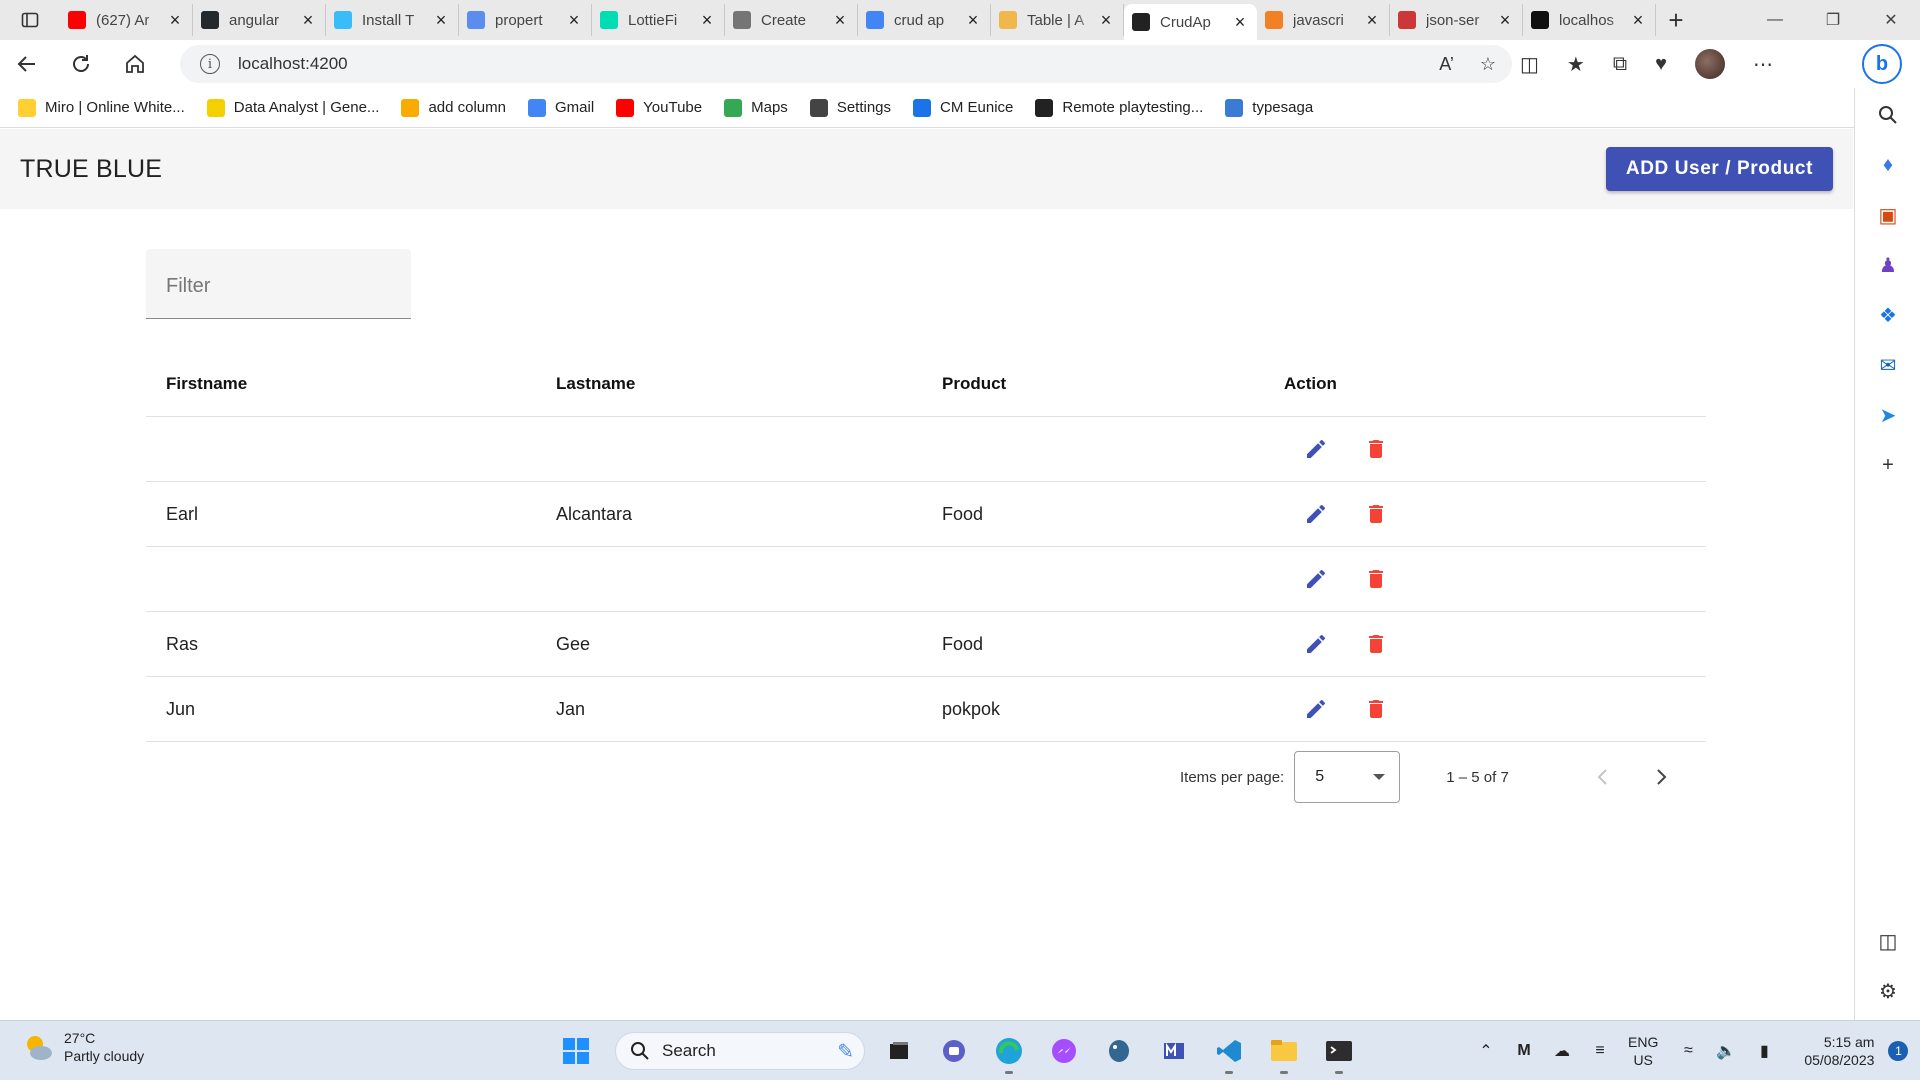 The height and width of the screenshot is (1080, 1920). Describe the element at coordinates (1589, 20) in the screenshot. I see `browser-tab: localhos ×` at that location.